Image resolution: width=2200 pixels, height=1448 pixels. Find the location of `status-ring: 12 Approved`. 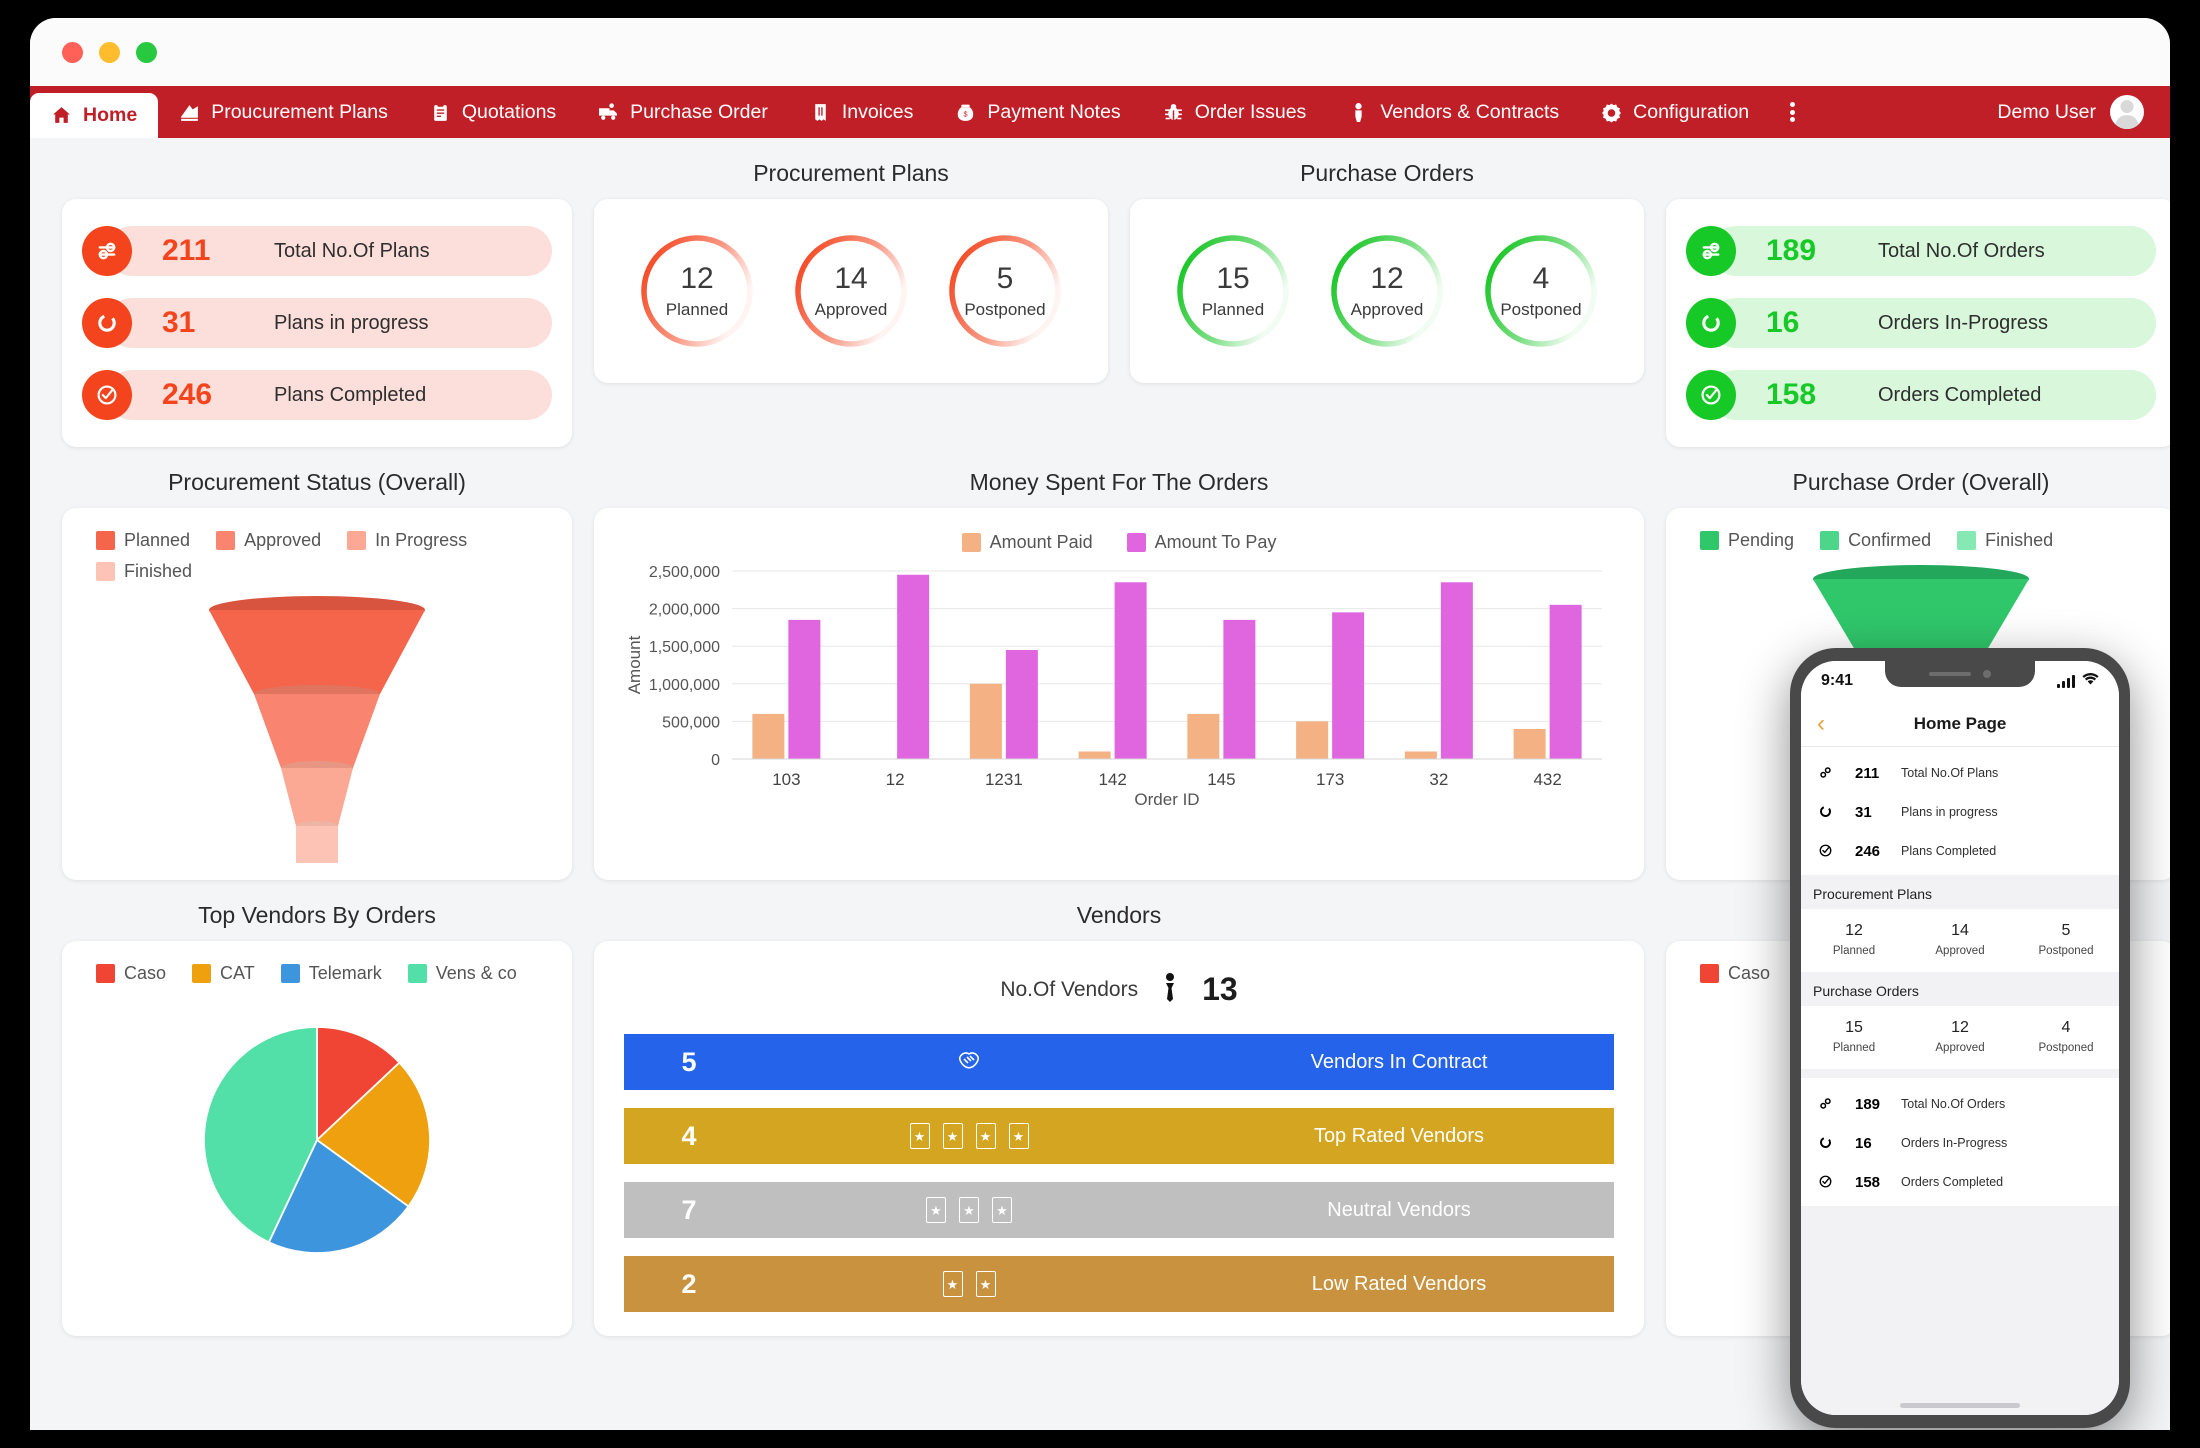

status-ring: 12 Approved is located at coordinates (1387, 291).